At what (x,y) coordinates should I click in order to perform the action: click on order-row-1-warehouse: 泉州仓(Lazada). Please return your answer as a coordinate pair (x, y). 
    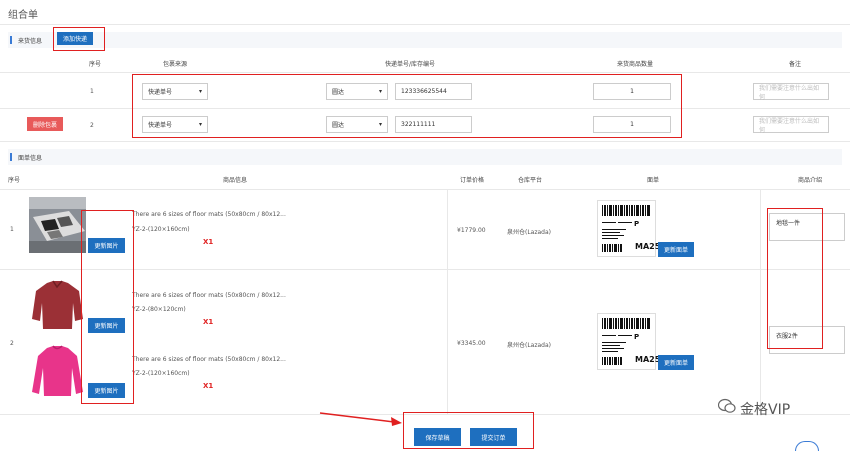
    Looking at the image, I should click on (529, 232).